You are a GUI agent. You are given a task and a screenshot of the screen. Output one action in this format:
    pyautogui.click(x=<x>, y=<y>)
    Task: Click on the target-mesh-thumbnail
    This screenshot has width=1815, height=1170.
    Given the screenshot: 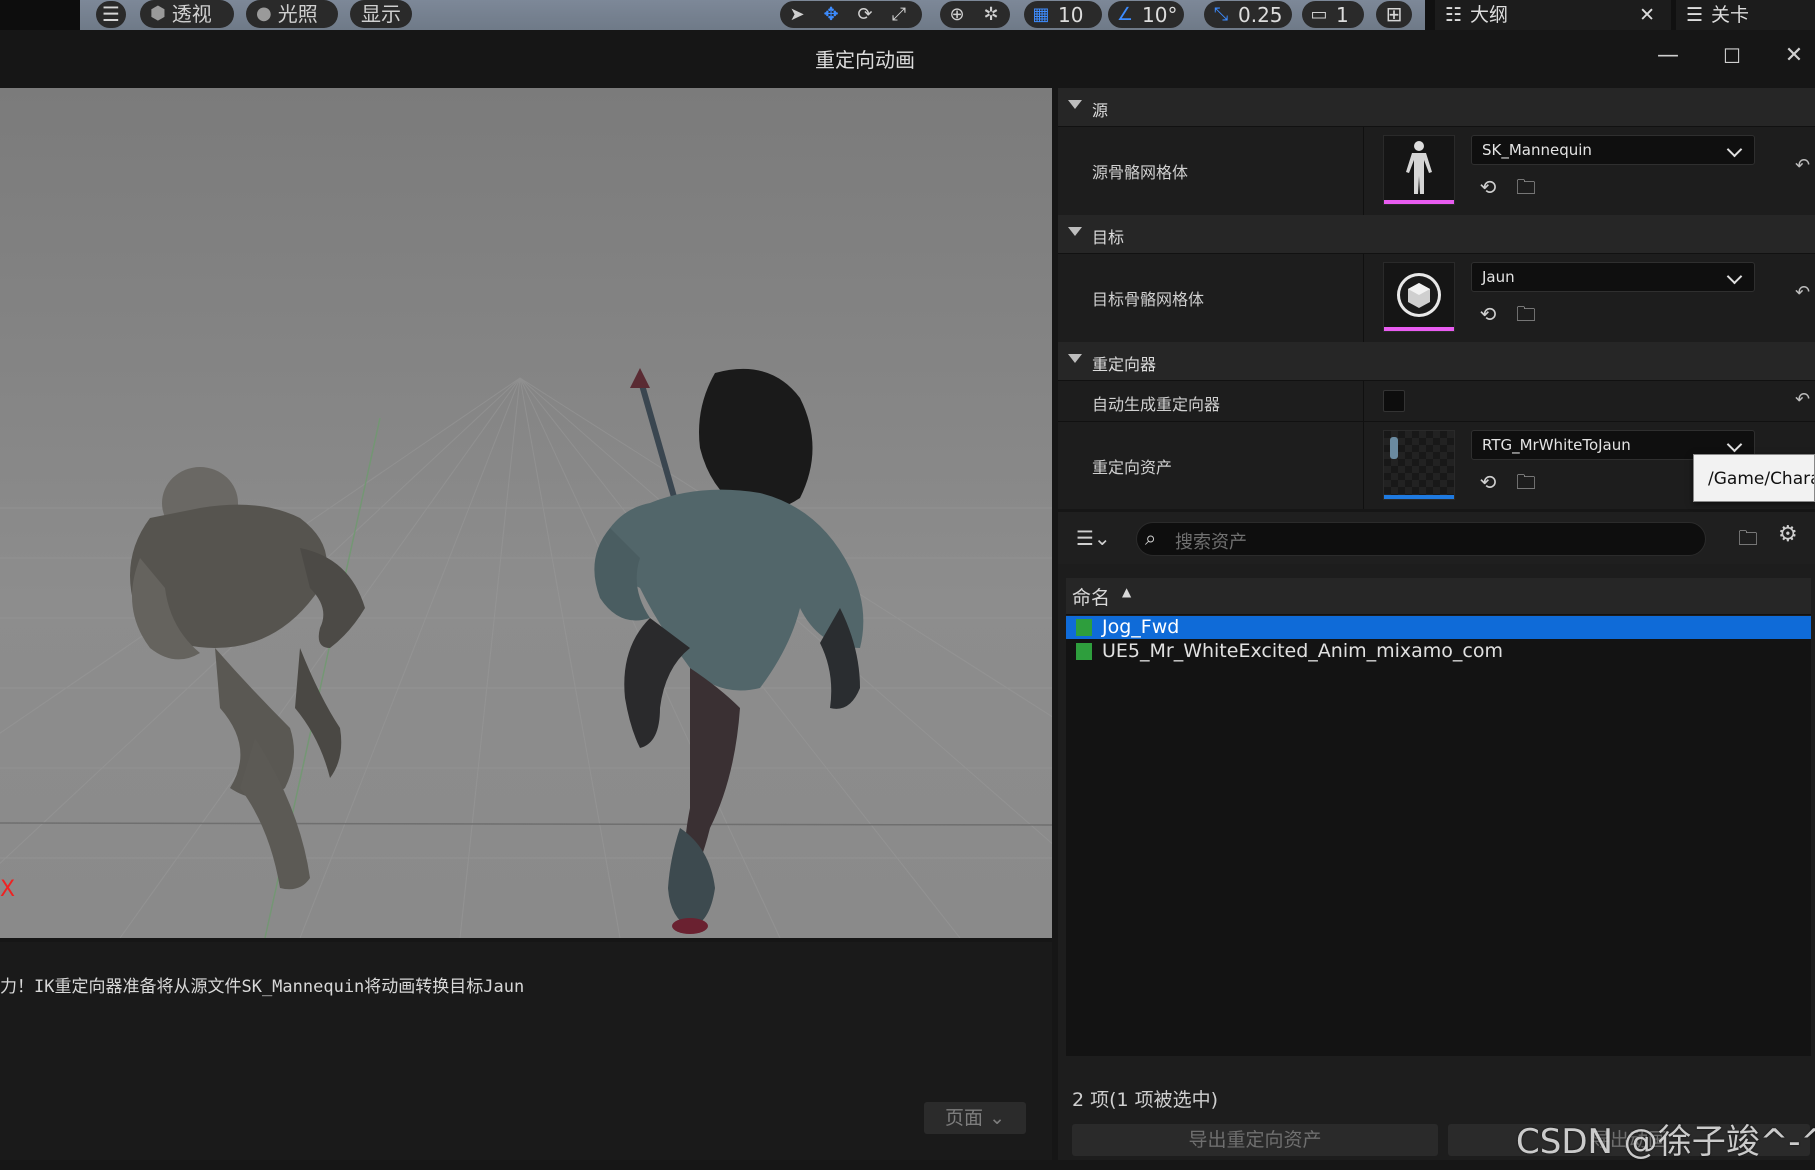 What is the action you would take?
    pyautogui.click(x=1419, y=297)
    